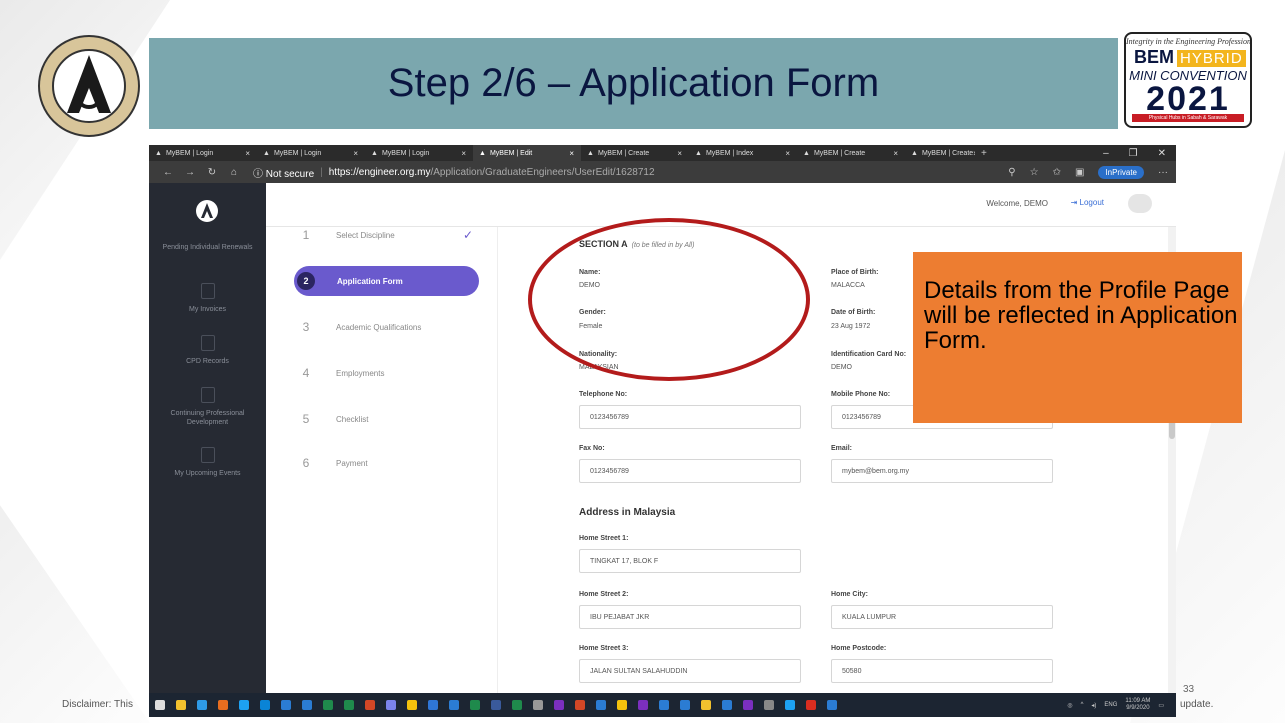  I want to click on street1-field: TINGKAT 17, BLOK F, so click(690, 561).